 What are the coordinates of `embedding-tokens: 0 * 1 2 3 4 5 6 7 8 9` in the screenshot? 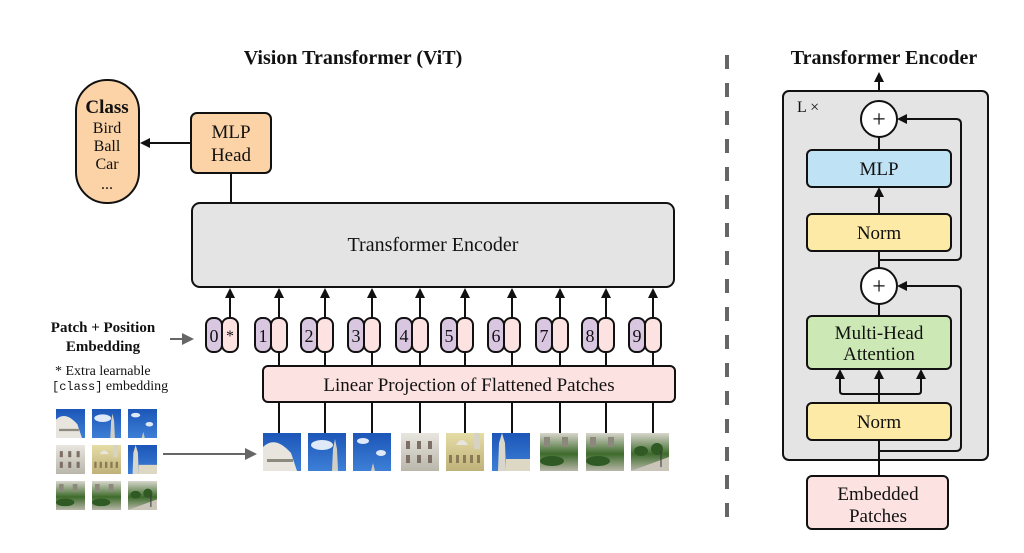 It's located at (433, 327).